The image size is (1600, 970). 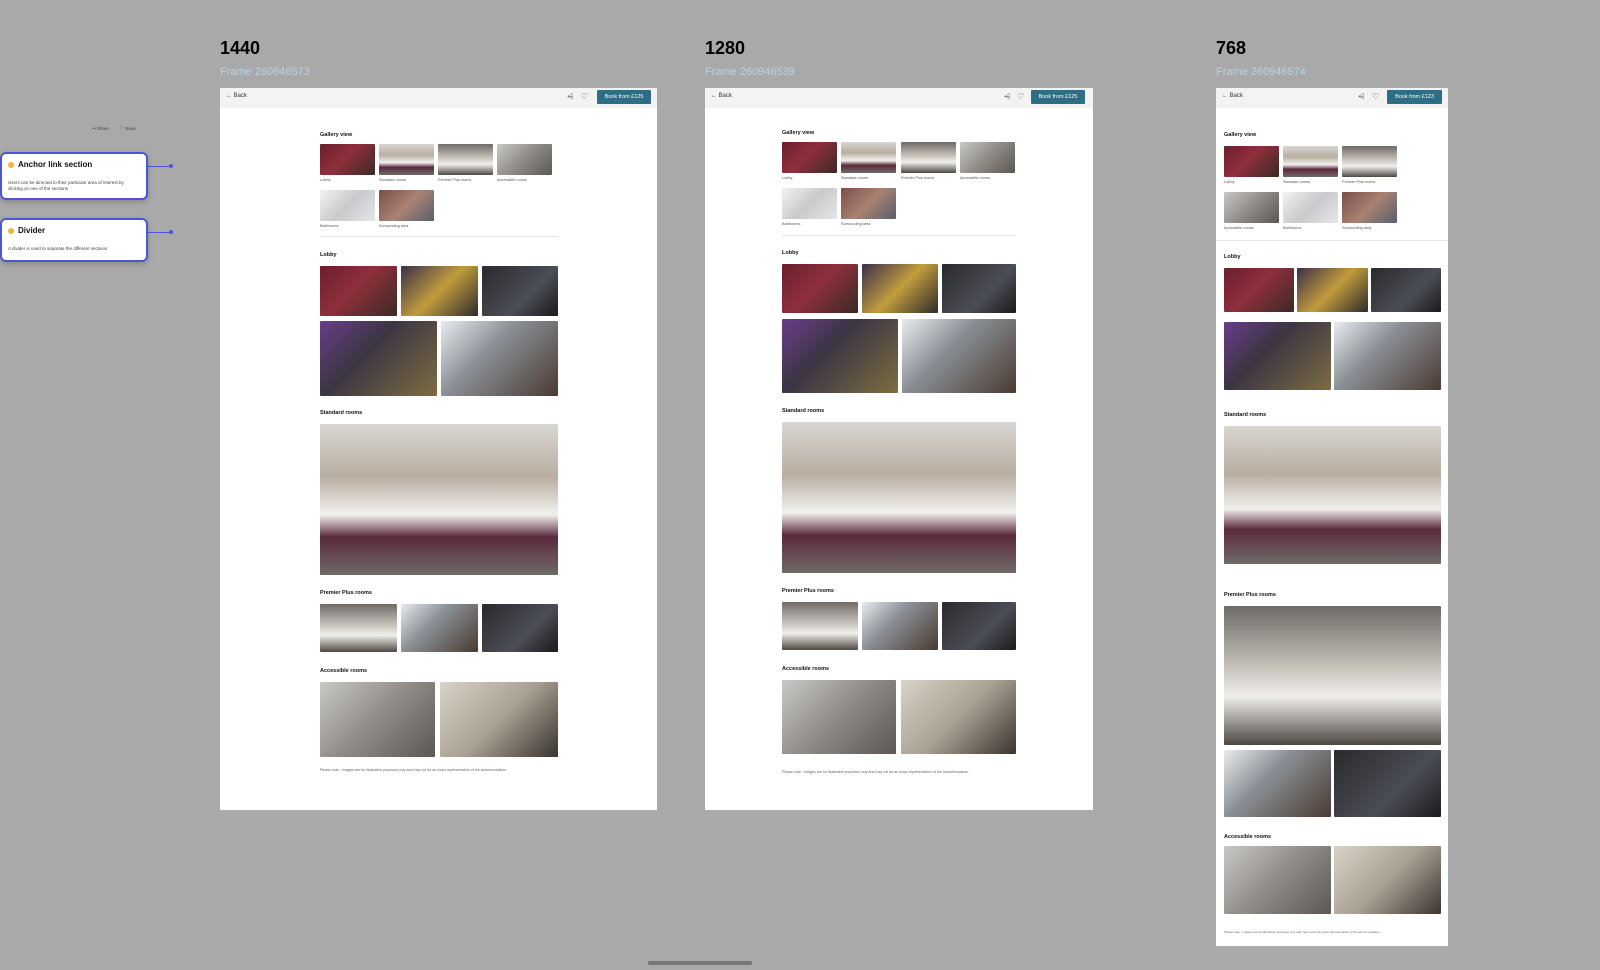 I want to click on book-button: Book from £123, so click(x=1414, y=97).